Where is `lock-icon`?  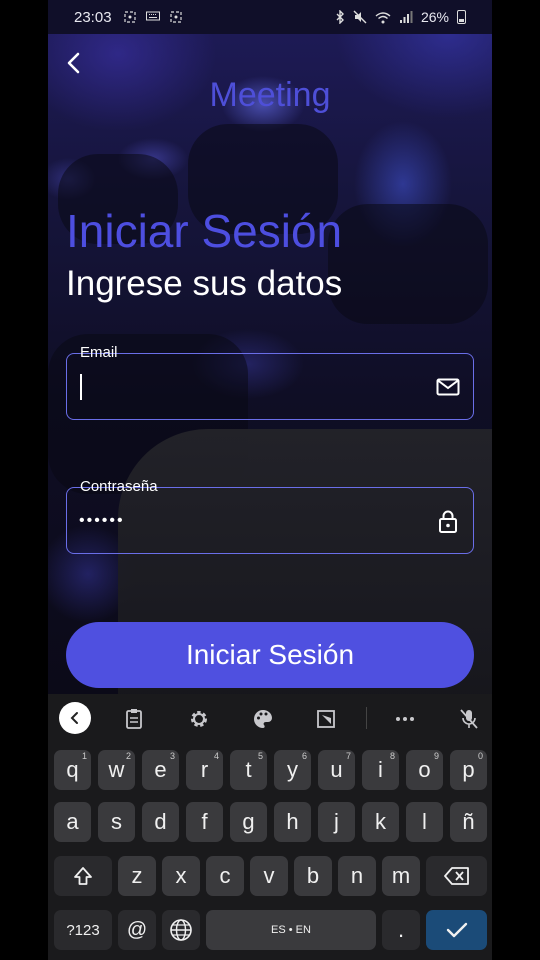
lock-icon is located at coordinates (448, 521).